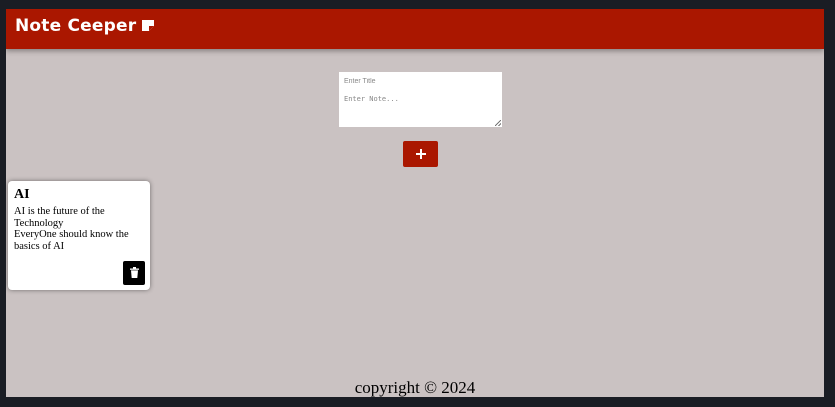 The width and height of the screenshot is (835, 407). What do you see at coordinates (415, 387) in the screenshot?
I see `footer-copyright: copyright © 2024` at bounding box center [415, 387].